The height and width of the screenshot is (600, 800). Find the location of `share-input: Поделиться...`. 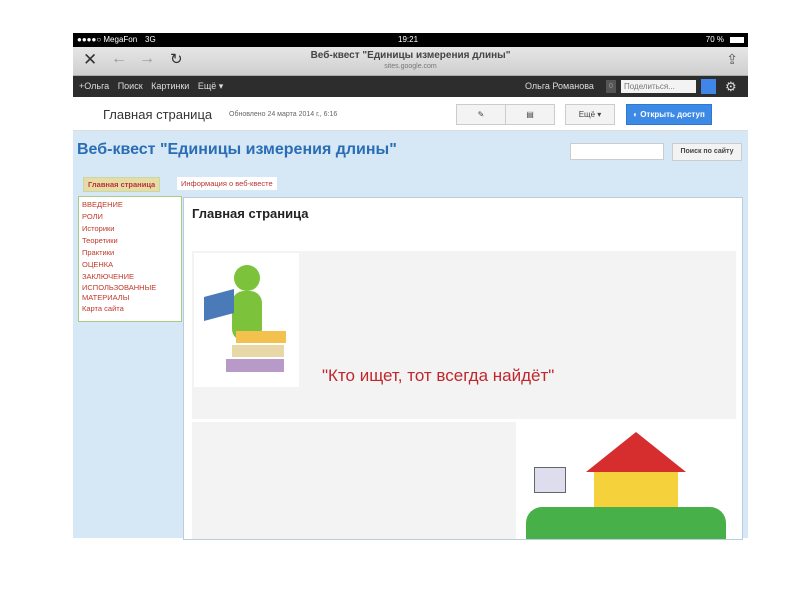

share-input: Поделиться... is located at coordinates (658, 86).